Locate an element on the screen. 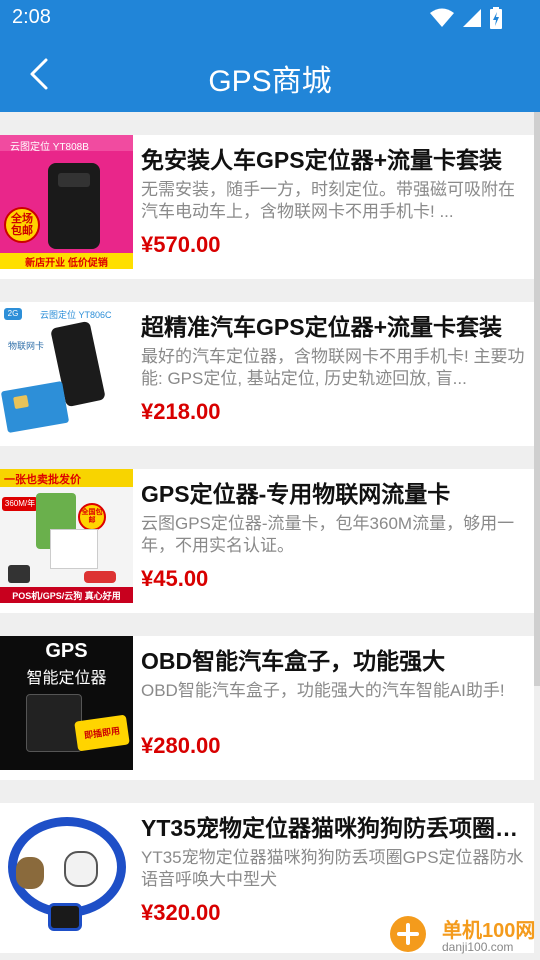  product-description: OBD智能汽车盒子，功能强大的汽车智能AI助手! is located at coordinates (323, 690).